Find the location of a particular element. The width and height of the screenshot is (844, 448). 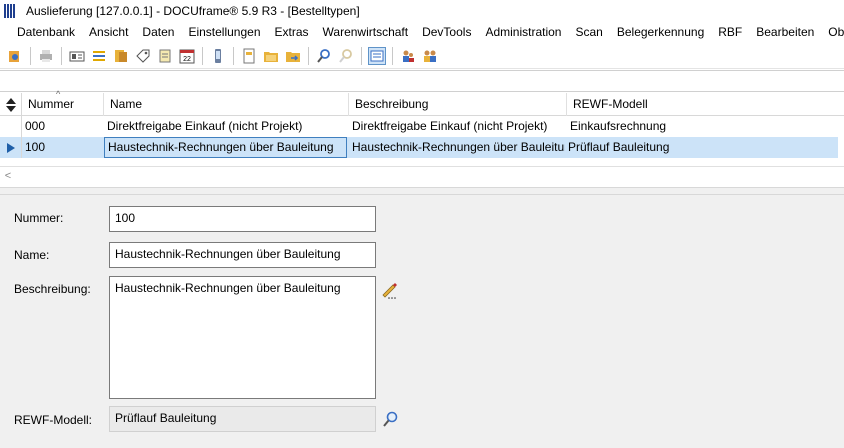

cell-name: Direktfreigabe Einkauf (nicht Projekt) is located at coordinates (226, 126).